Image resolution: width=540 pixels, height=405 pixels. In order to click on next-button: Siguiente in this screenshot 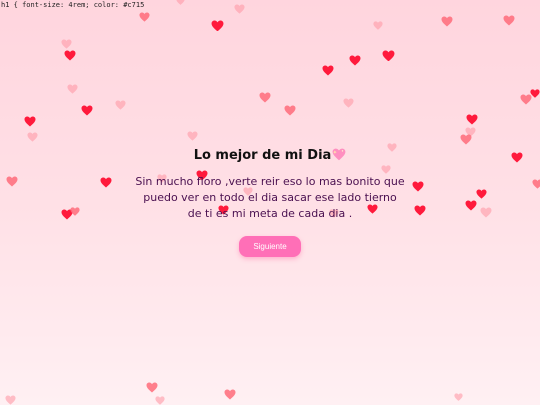, I will do `click(270, 246)`.